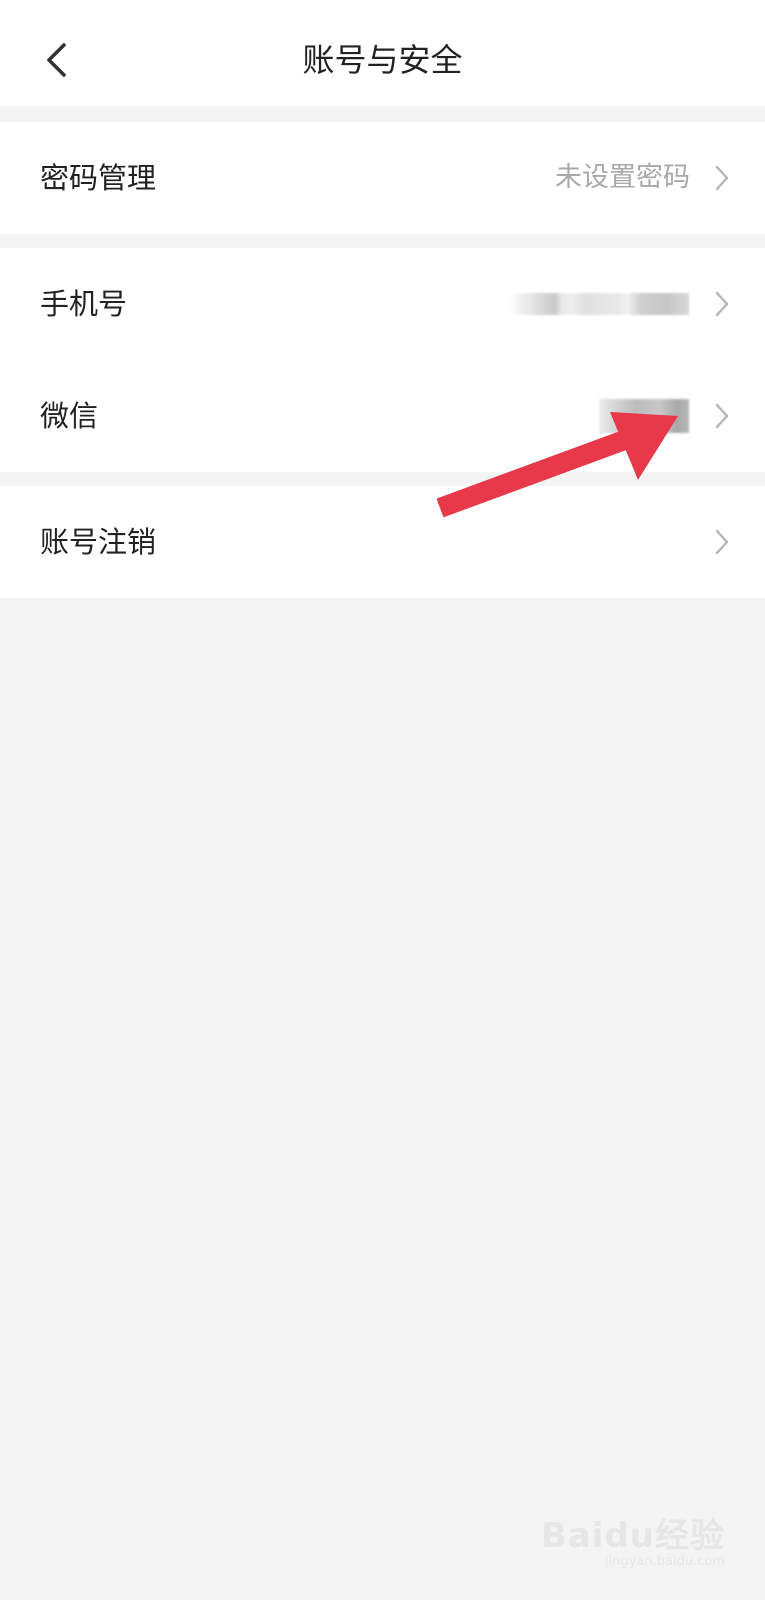 Image resolution: width=765 pixels, height=1600 pixels. What do you see at coordinates (632, 1536) in the screenshot?
I see `watermark-brand: Baidu经验` at bounding box center [632, 1536].